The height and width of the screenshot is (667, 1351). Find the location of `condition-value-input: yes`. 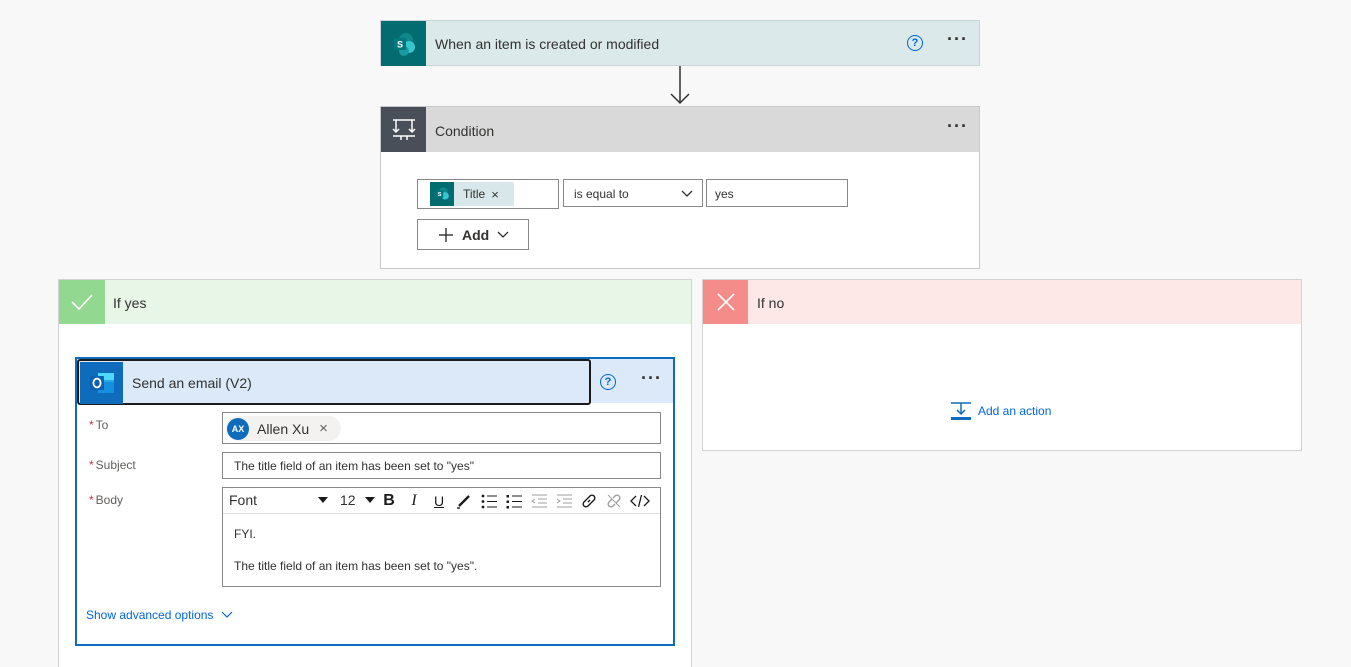

condition-value-input: yes is located at coordinates (777, 193).